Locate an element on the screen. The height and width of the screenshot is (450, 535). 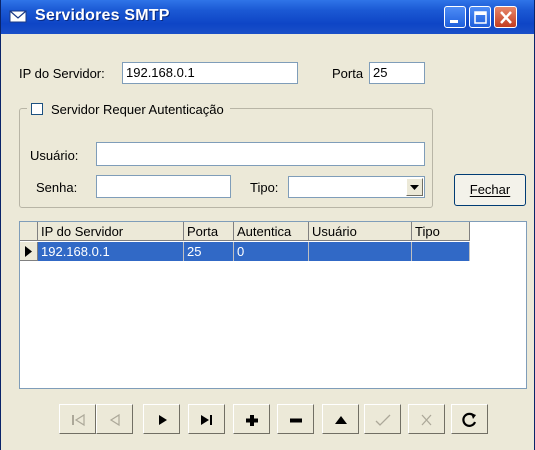
prior-icon is located at coordinates (114, 420).